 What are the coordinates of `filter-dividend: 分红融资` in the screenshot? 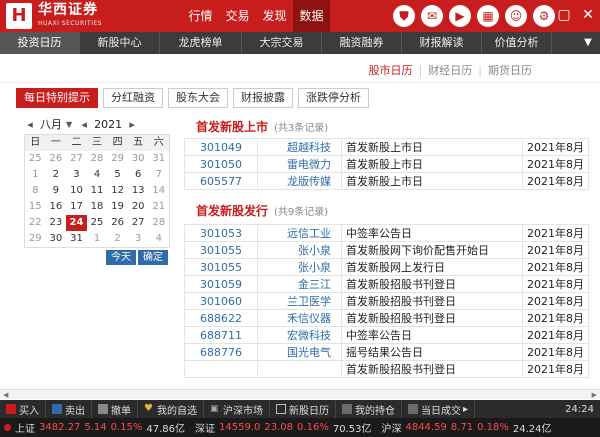 It's located at (133, 98).